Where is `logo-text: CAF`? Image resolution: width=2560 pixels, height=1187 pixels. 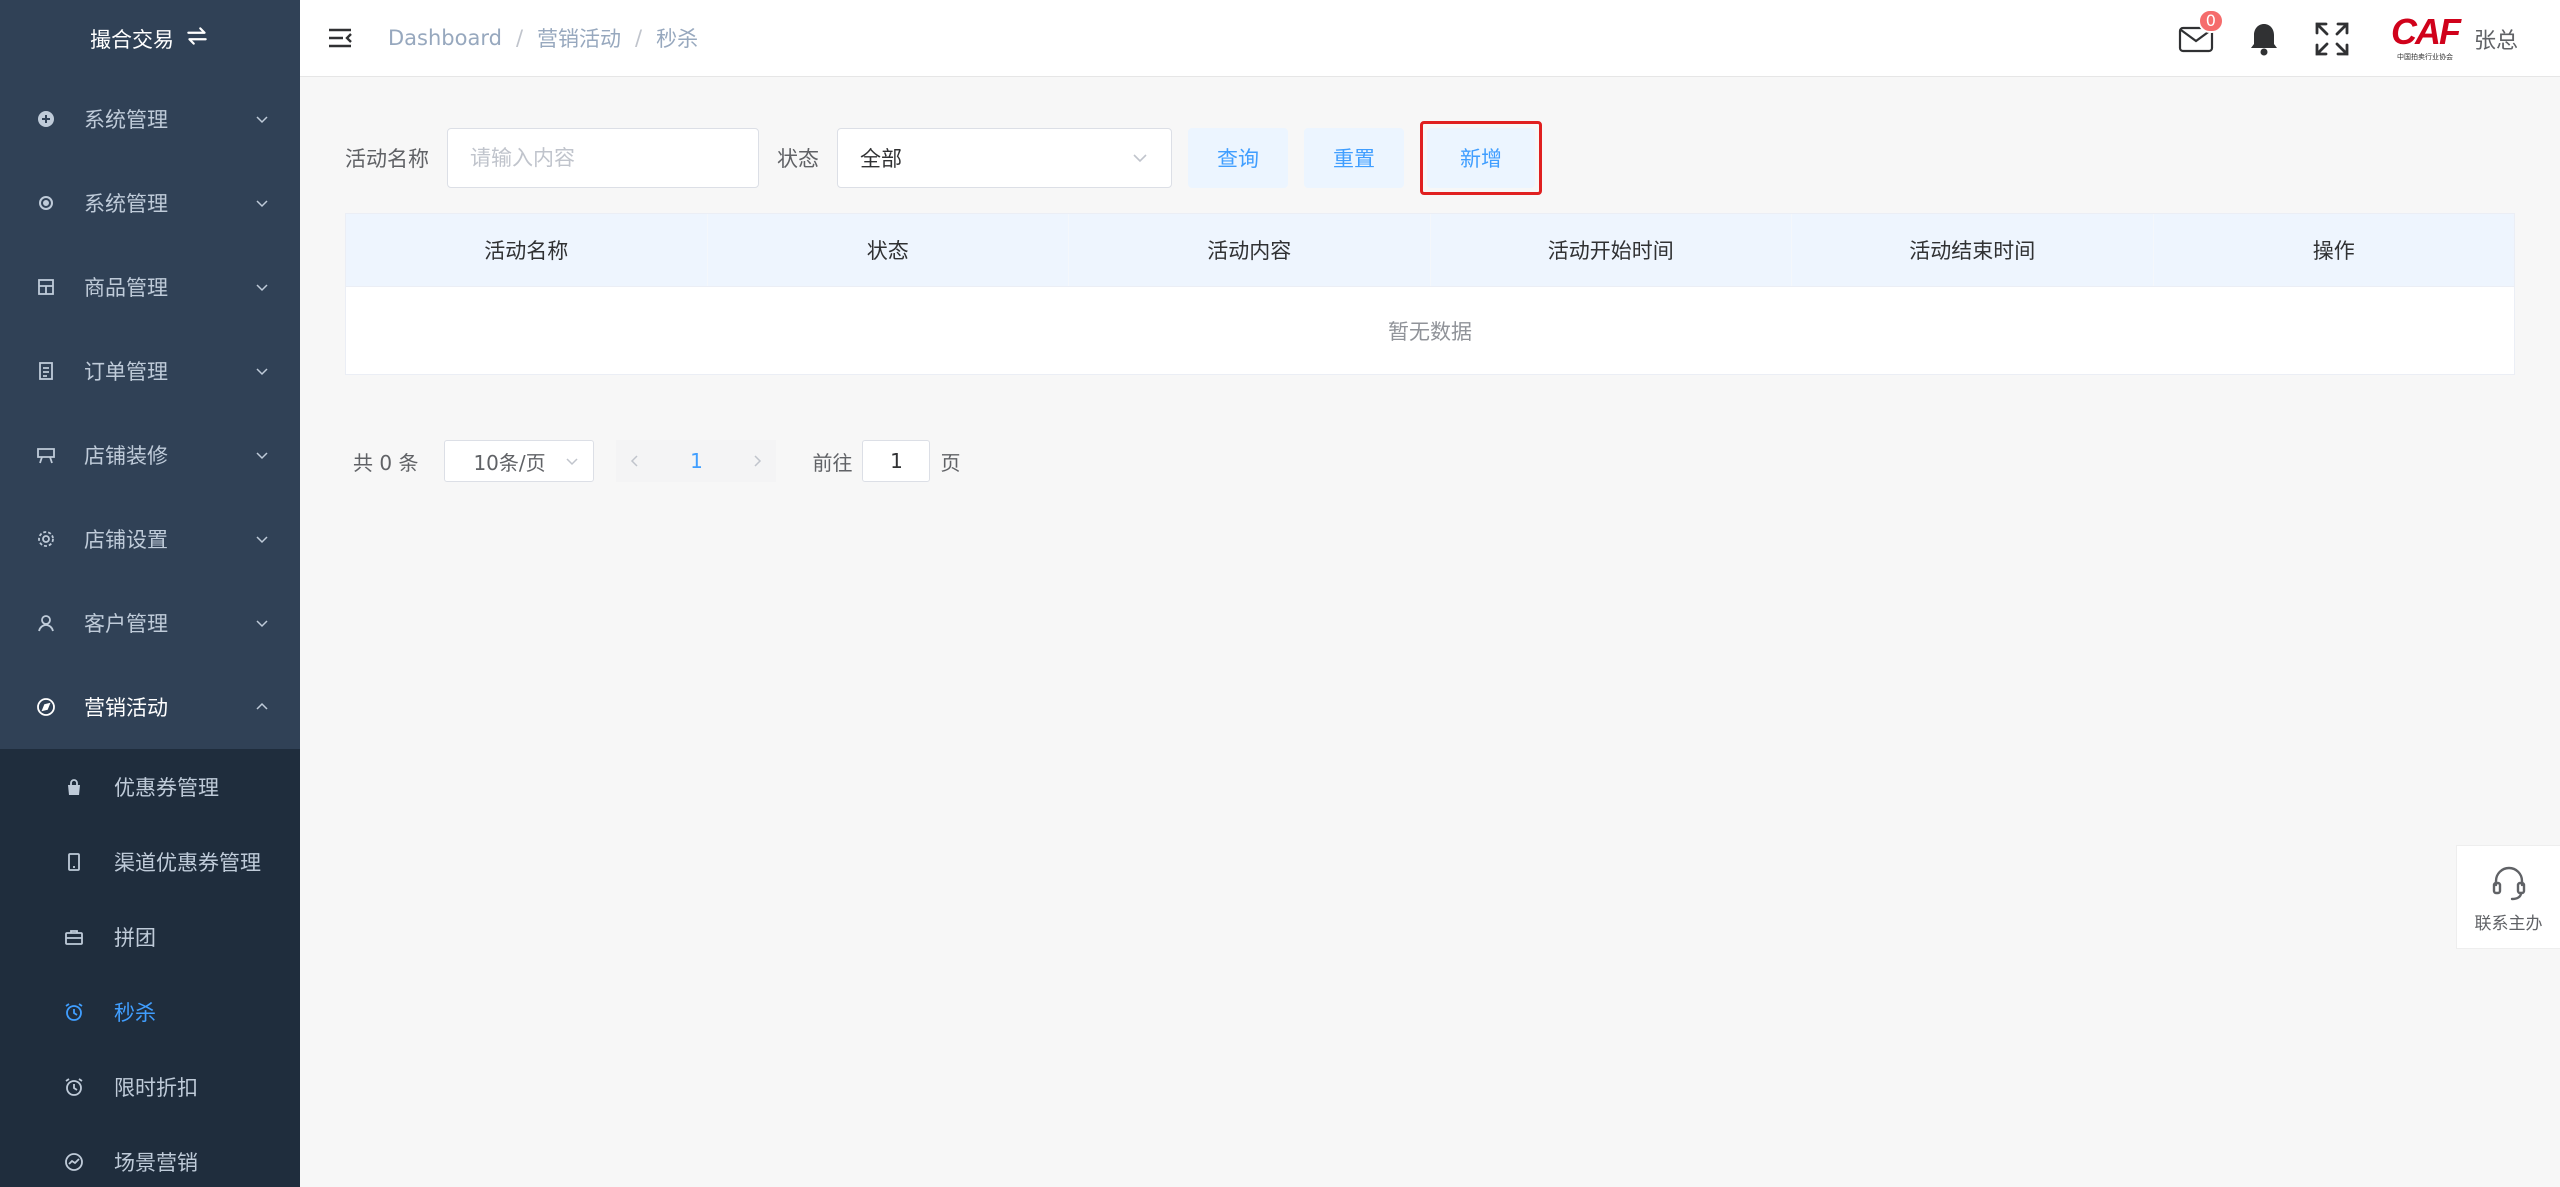 logo-text: CAF is located at coordinates (2425, 31).